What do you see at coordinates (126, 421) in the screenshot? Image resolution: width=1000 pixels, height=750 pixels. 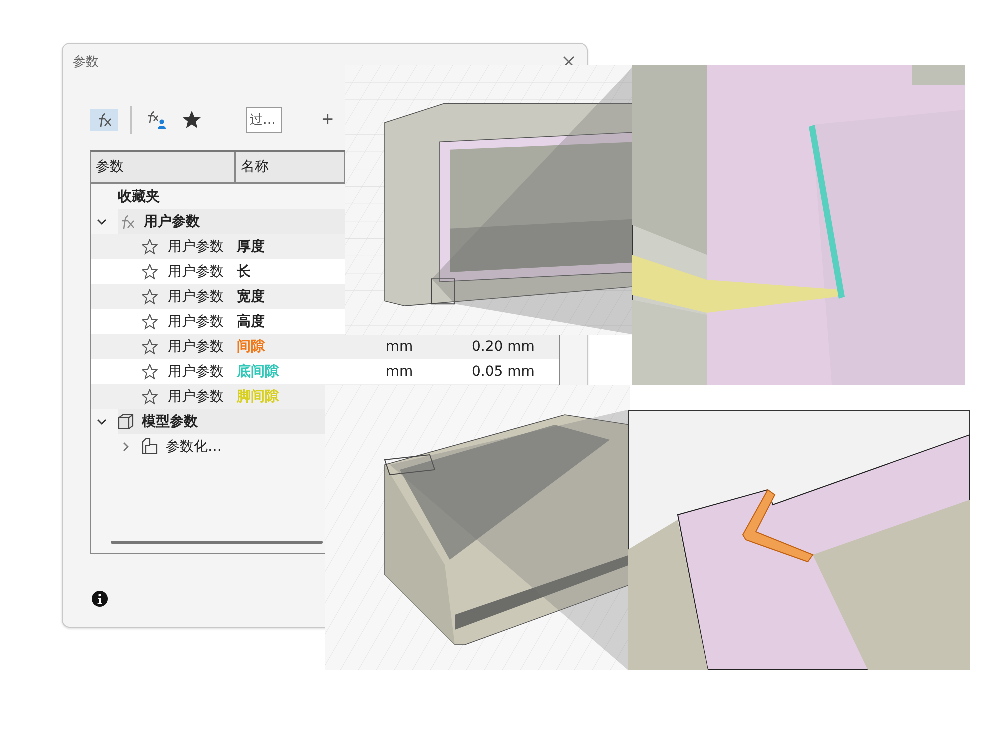 I see `cube-icon` at bounding box center [126, 421].